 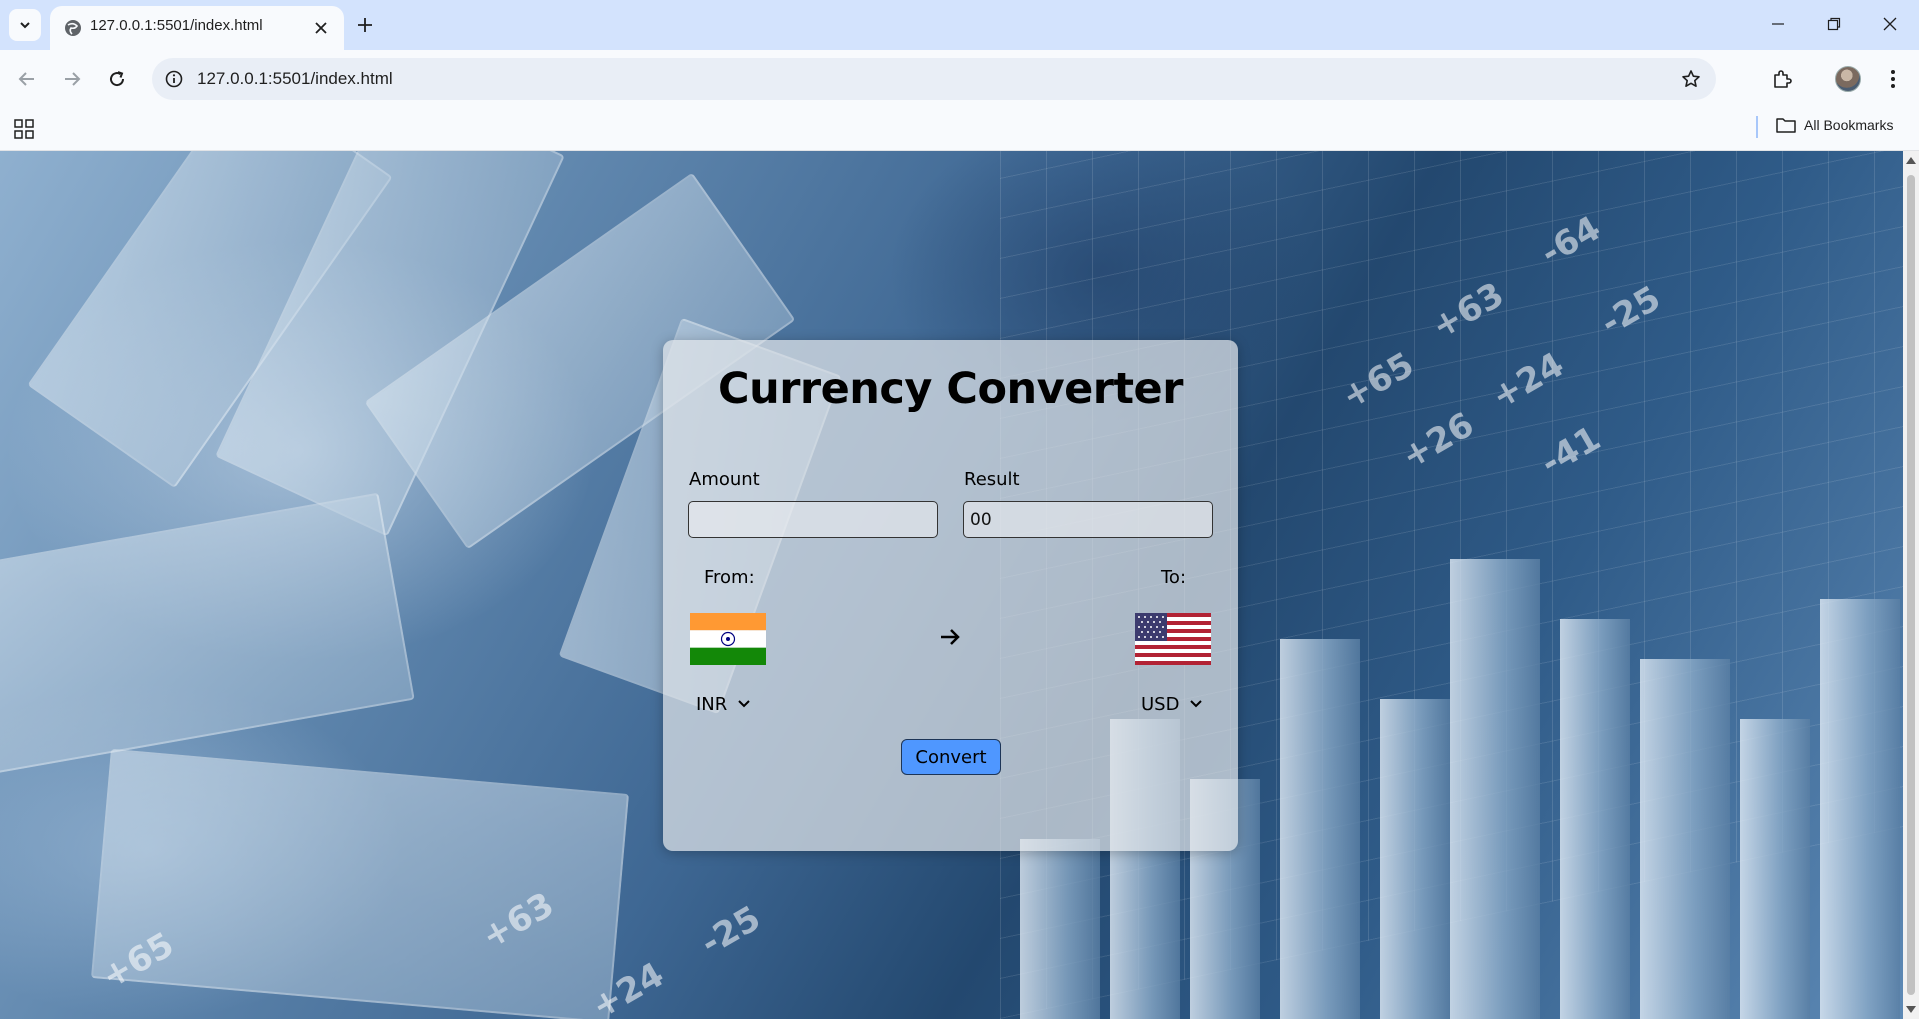 What do you see at coordinates (1173, 639) in the screenshot?
I see `usa-flag-icon` at bounding box center [1173, 639].